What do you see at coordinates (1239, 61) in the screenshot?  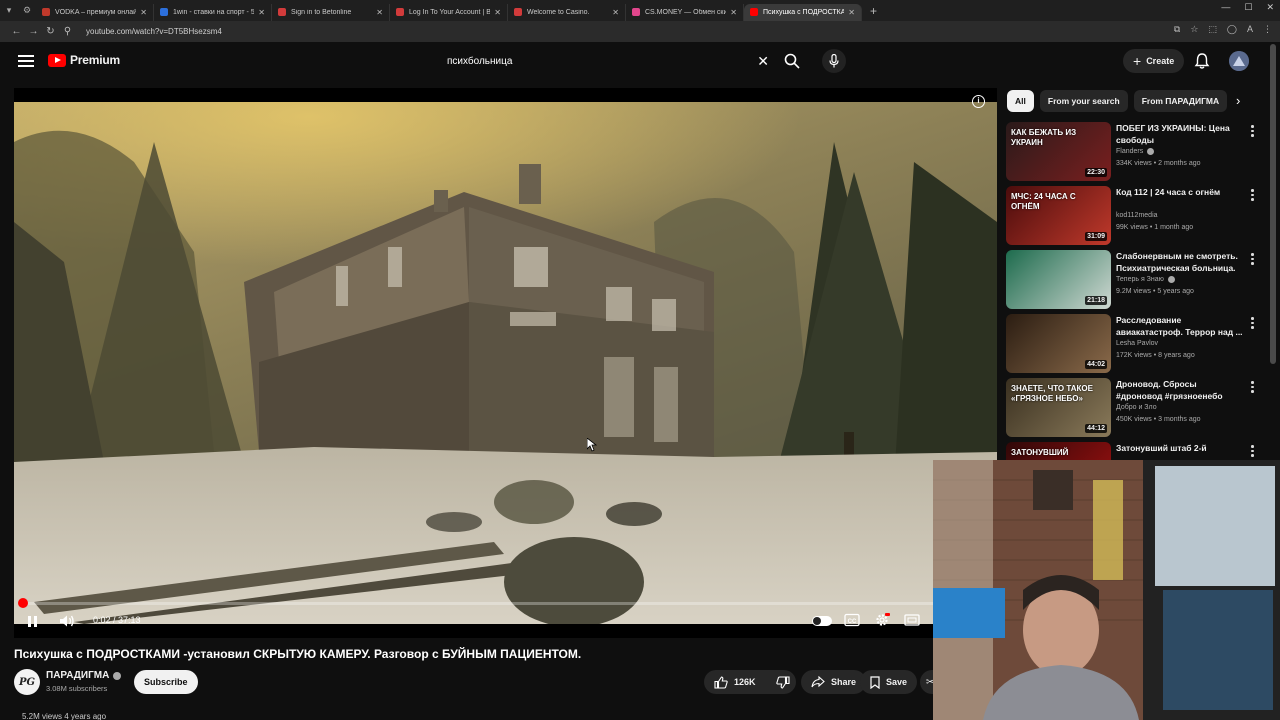 I see `account-avatar` at bounding box center [1239, 61].